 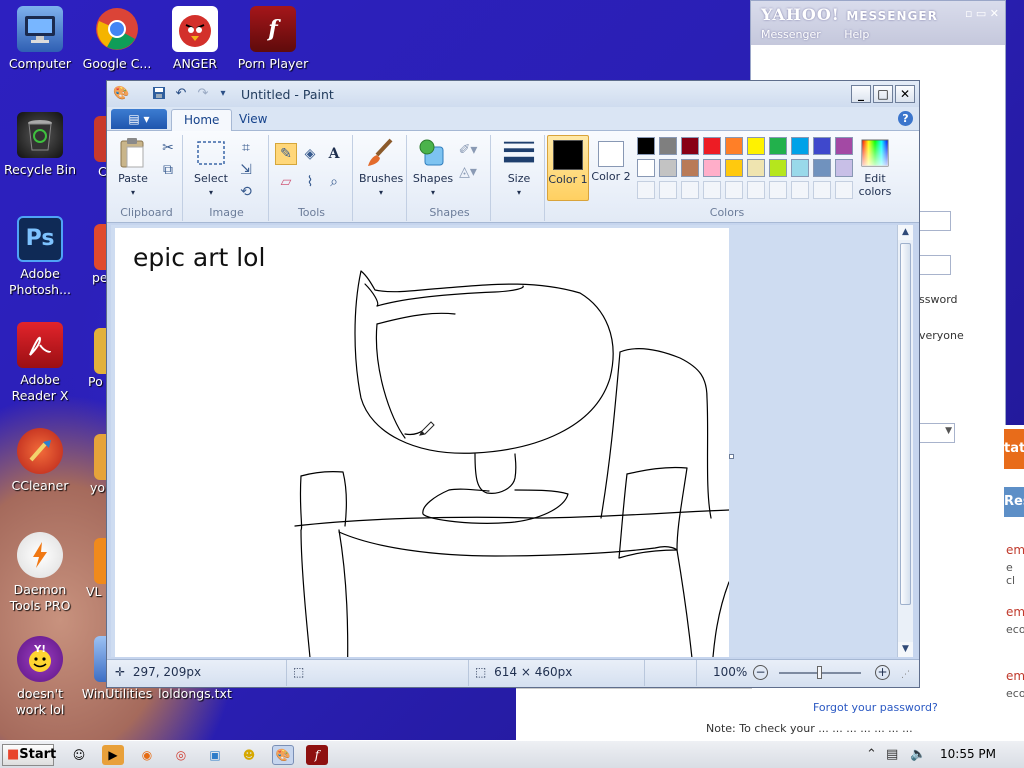 What do you see at coordinates (79, 755) in the screenshot?
I see `quicklaunch-smiley-icon: ☺` at bounding box center [79, 755].